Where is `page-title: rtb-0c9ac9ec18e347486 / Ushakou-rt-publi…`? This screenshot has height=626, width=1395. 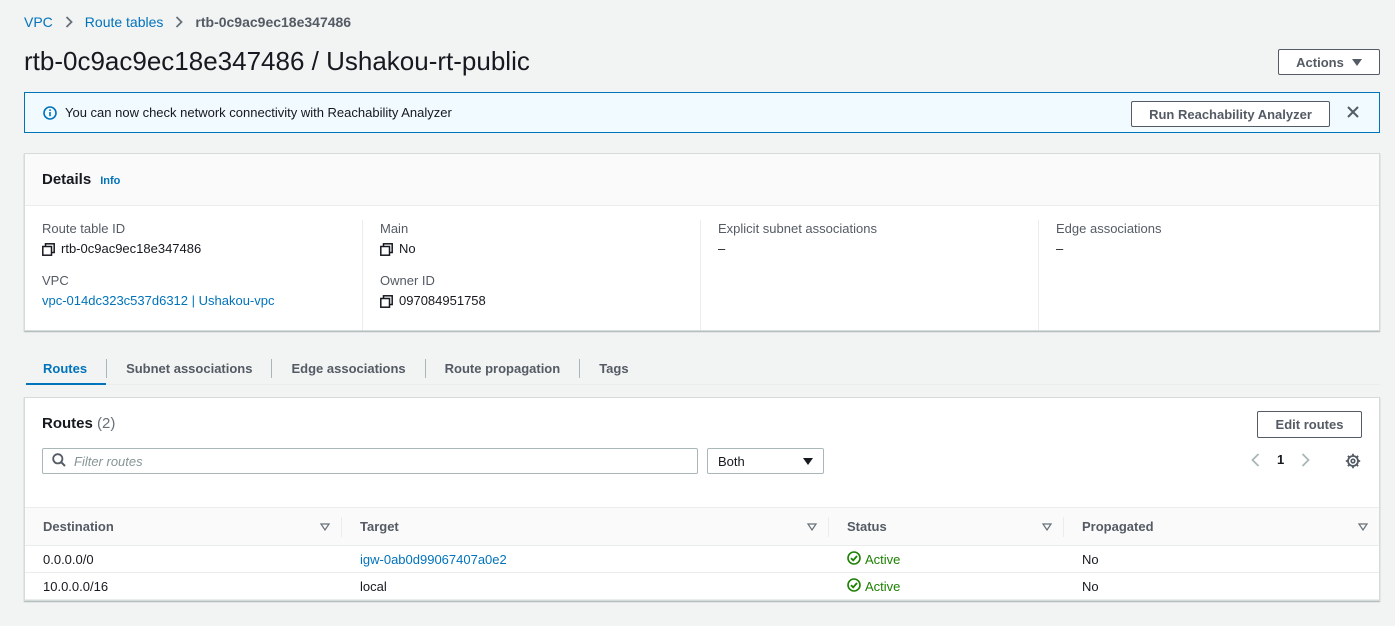
page-title: rtb-0c9ac9ec18e347486 / Ushakou-rt-publi… is located at coordinates (277, 61).